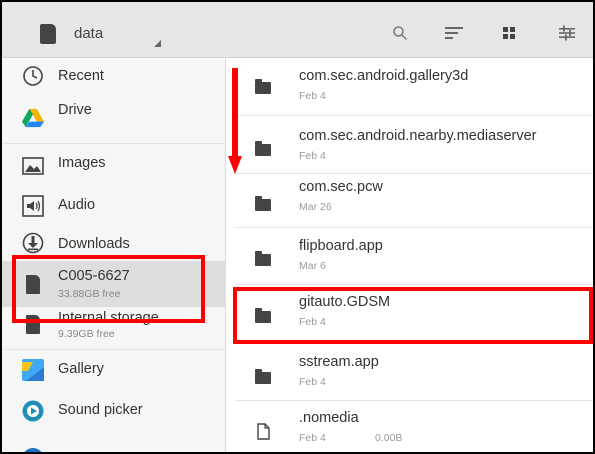 The width and height of the screenshot is (595, 454). What do you see at coordinates (114, 77) in the screenshot?
I see `sidebar-item-recent: Recent` at bounding box center [114, 77].